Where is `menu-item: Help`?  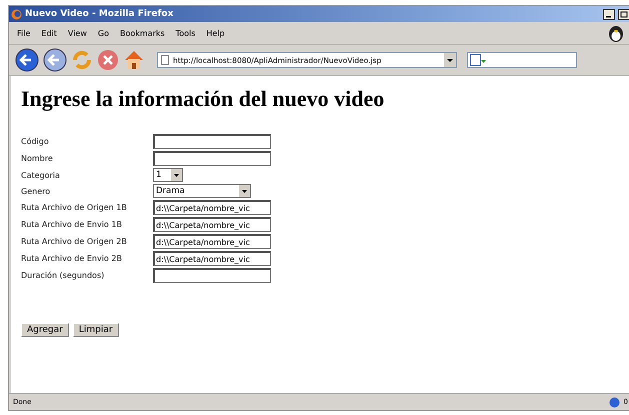
menu-item: Help is located at coordinates (215, 33).